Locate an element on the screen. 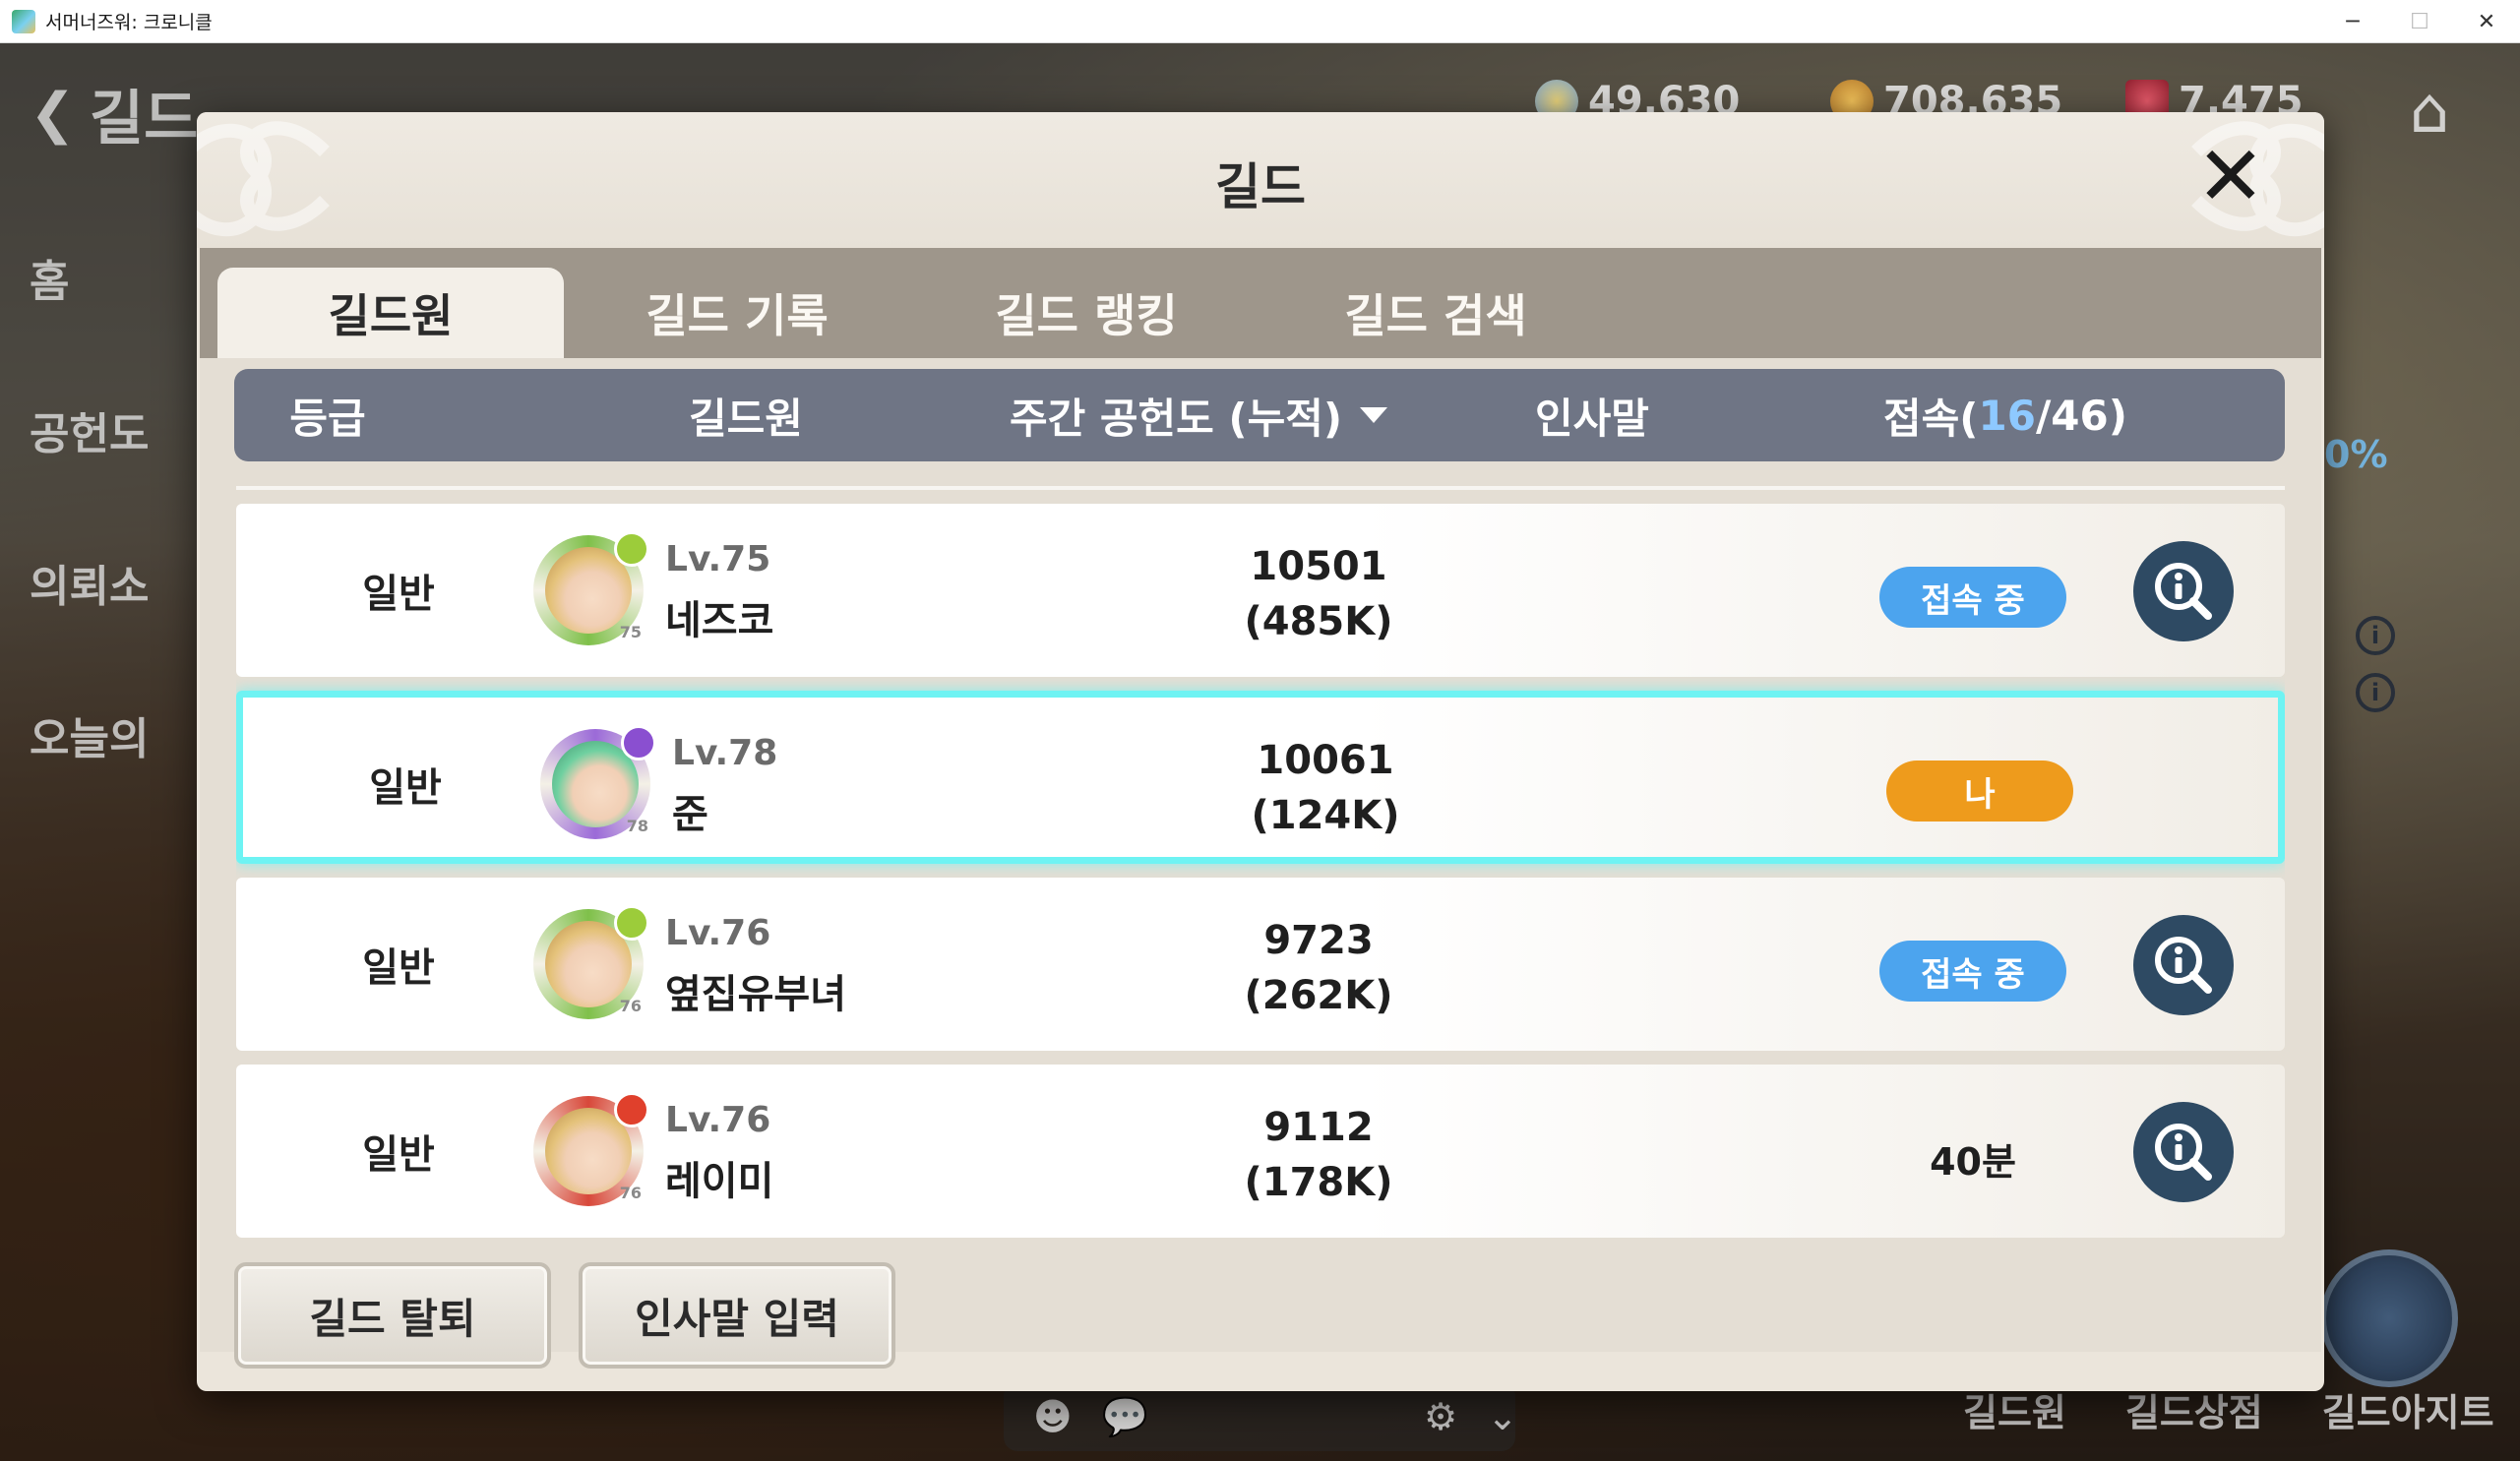 This screenshot has width=2520, height=1461. enter-greeting-button: 인사말 입력 is located at coordinates (737, 1315).